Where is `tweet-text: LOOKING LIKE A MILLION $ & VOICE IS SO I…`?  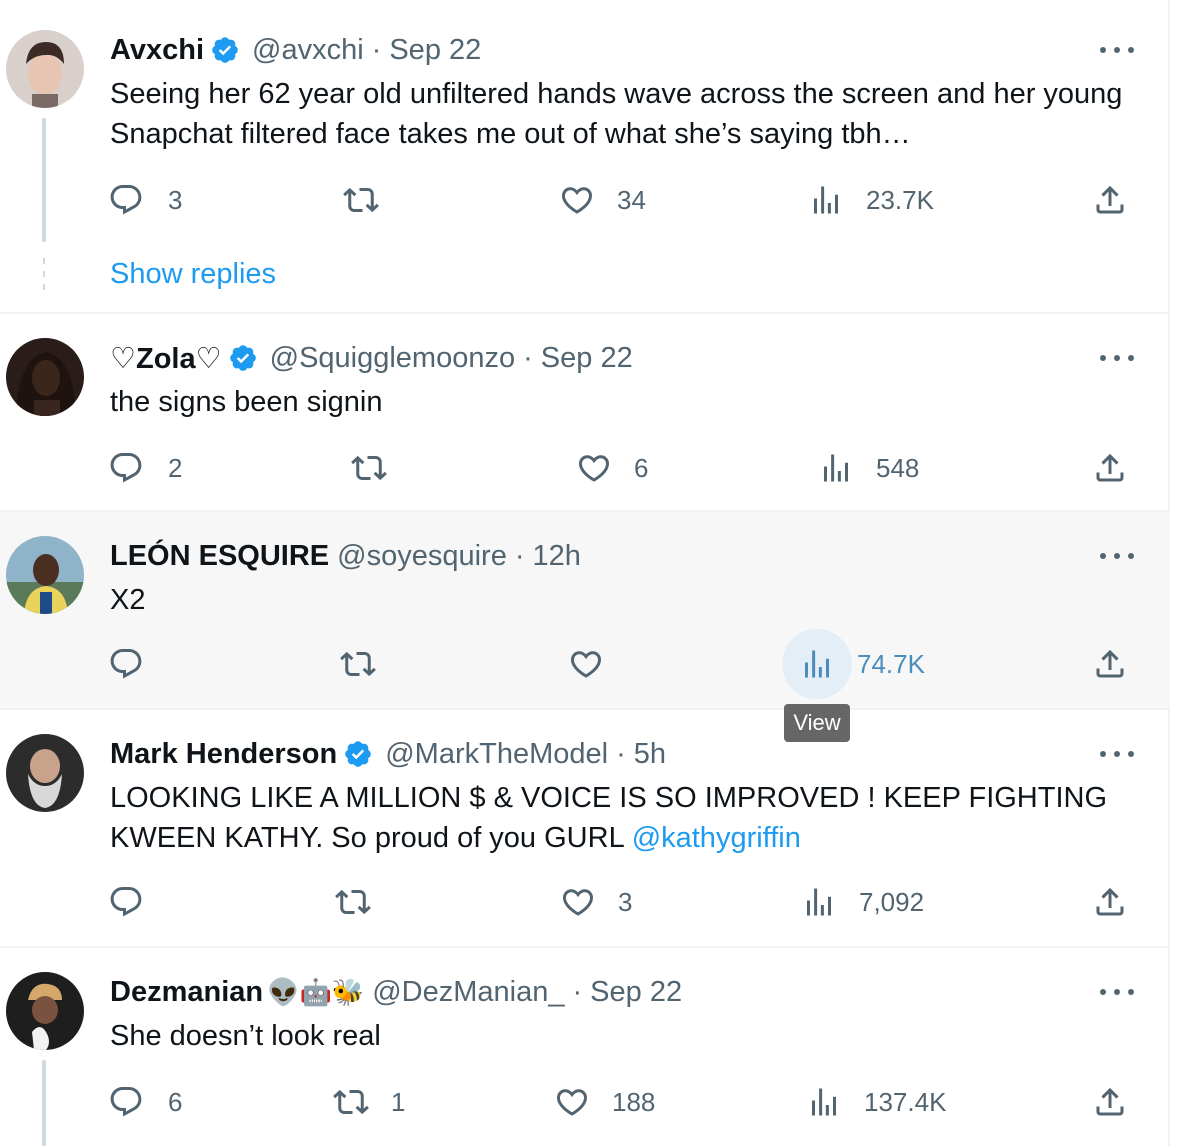
tweet-text: LOOKING LIKE A MILLION $ & VOICE IS SO I… is located at coordinates (620, 818).